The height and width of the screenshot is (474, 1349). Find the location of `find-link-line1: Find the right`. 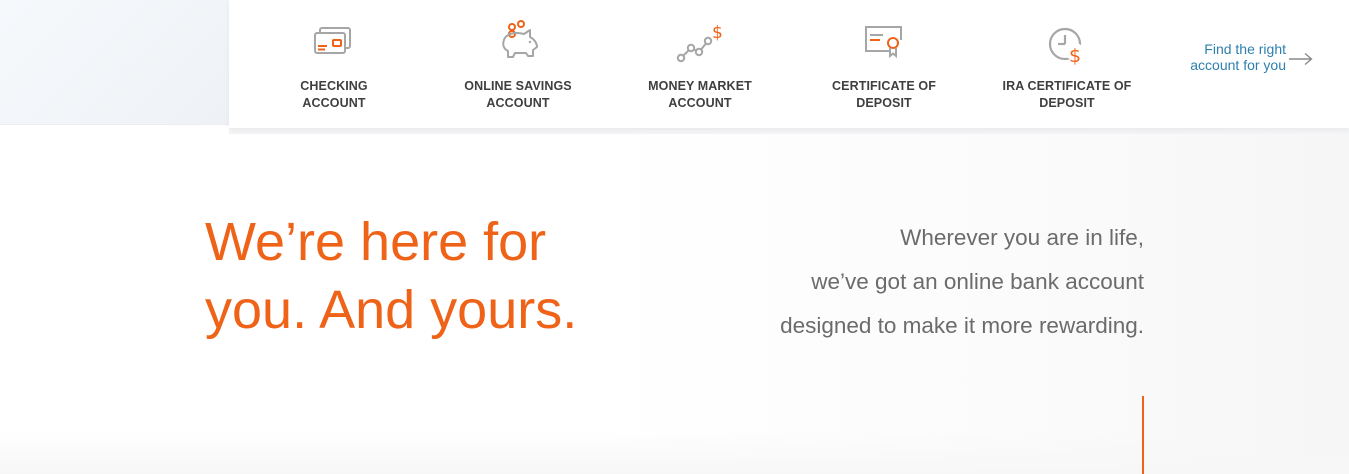

find-link-line1: Find the right is located at coordinates (1245, 49).